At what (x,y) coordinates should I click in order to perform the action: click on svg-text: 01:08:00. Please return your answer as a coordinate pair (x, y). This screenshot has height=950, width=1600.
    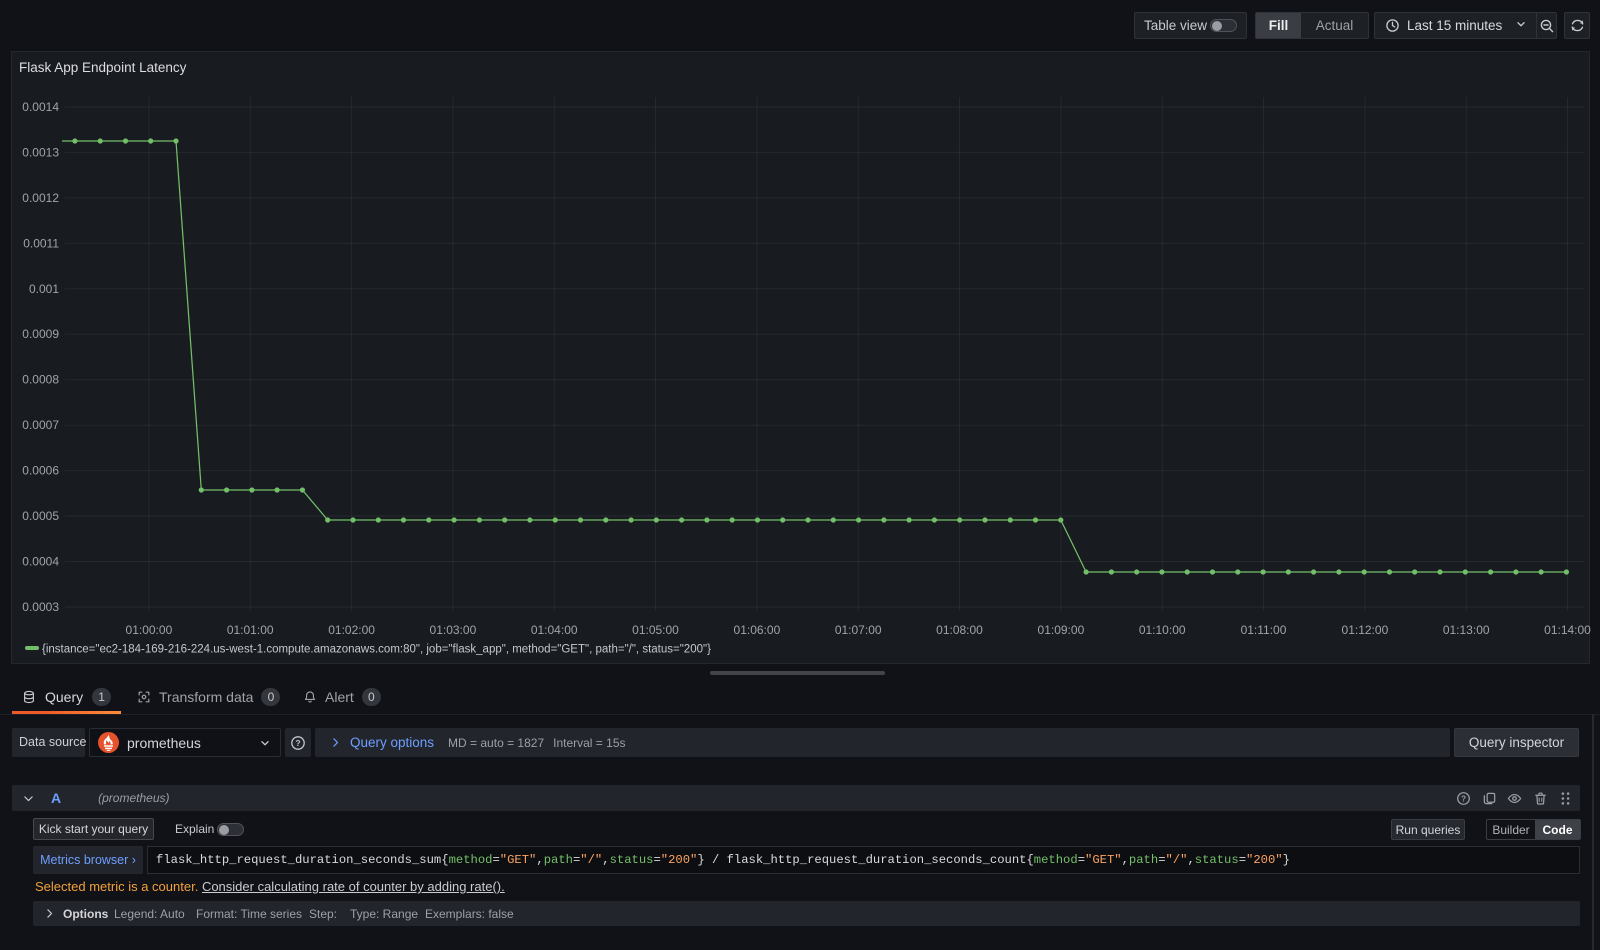
    Looking at the image, I should click on (959, 630).